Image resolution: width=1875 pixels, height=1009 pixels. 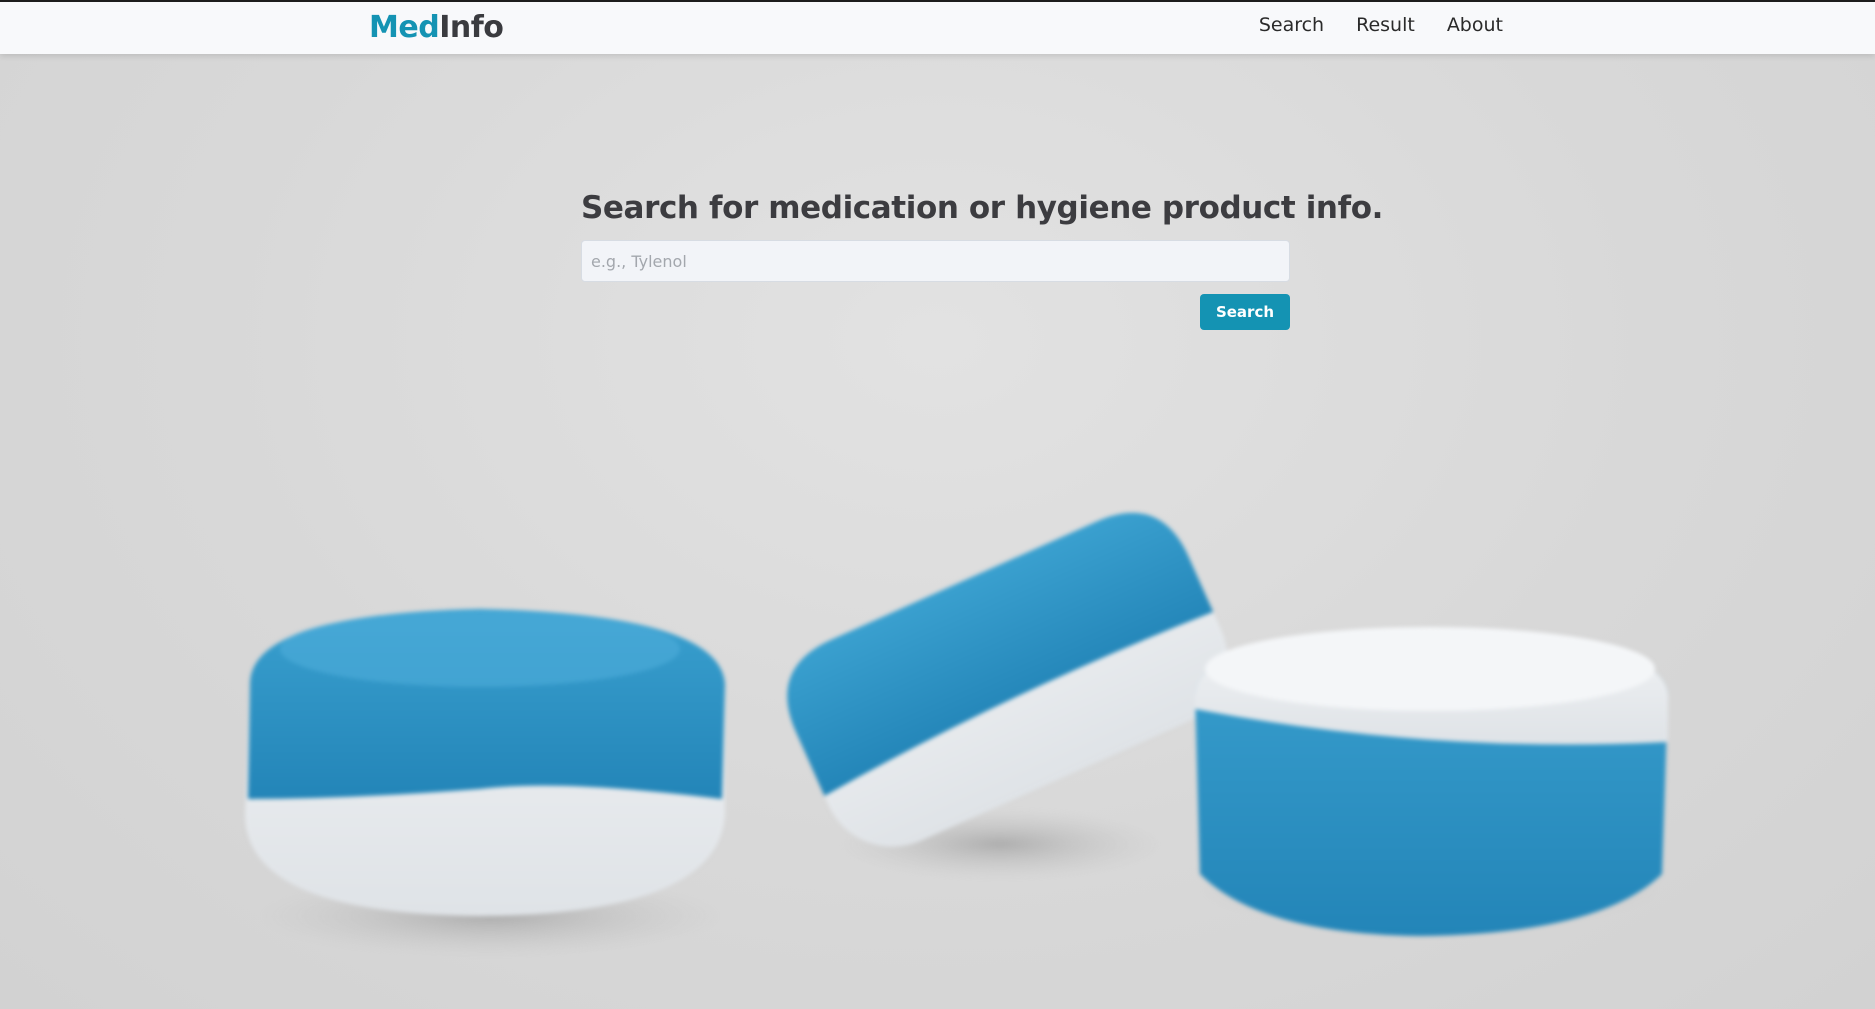 I want to click on brand-info: Info, so click(x=471, y=27).